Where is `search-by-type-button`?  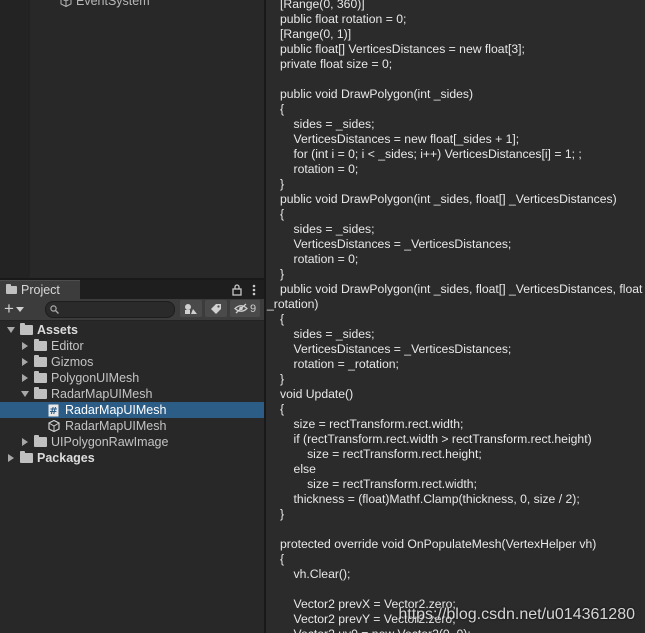 search-by-type-button is located at coordinates (191, 308).